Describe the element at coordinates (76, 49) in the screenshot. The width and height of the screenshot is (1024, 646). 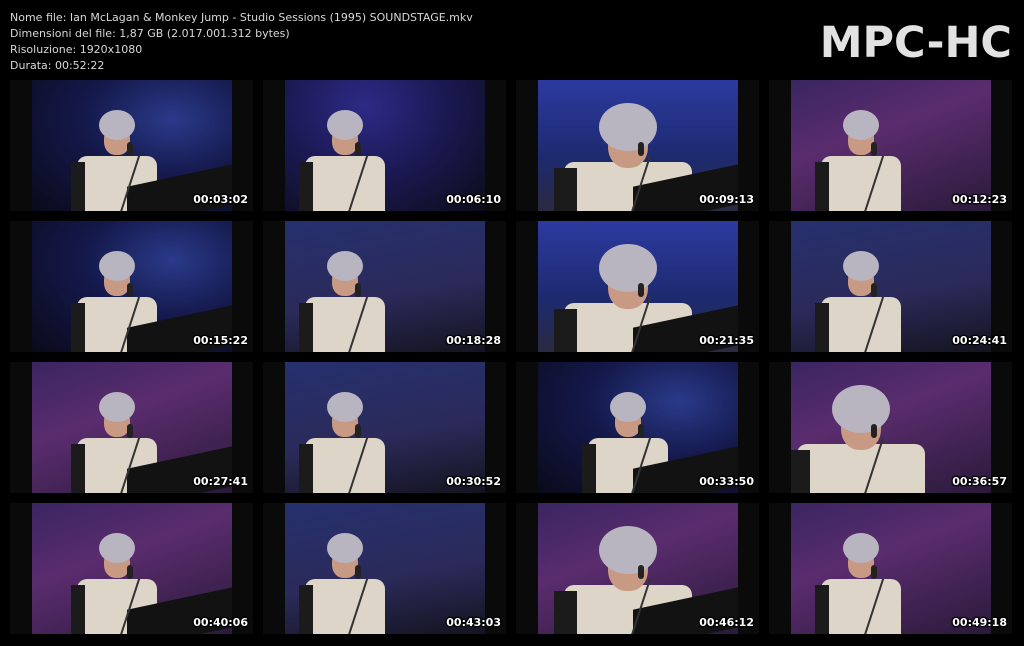
I see `resolution: Risoluzione: 1920x1080` at that location.